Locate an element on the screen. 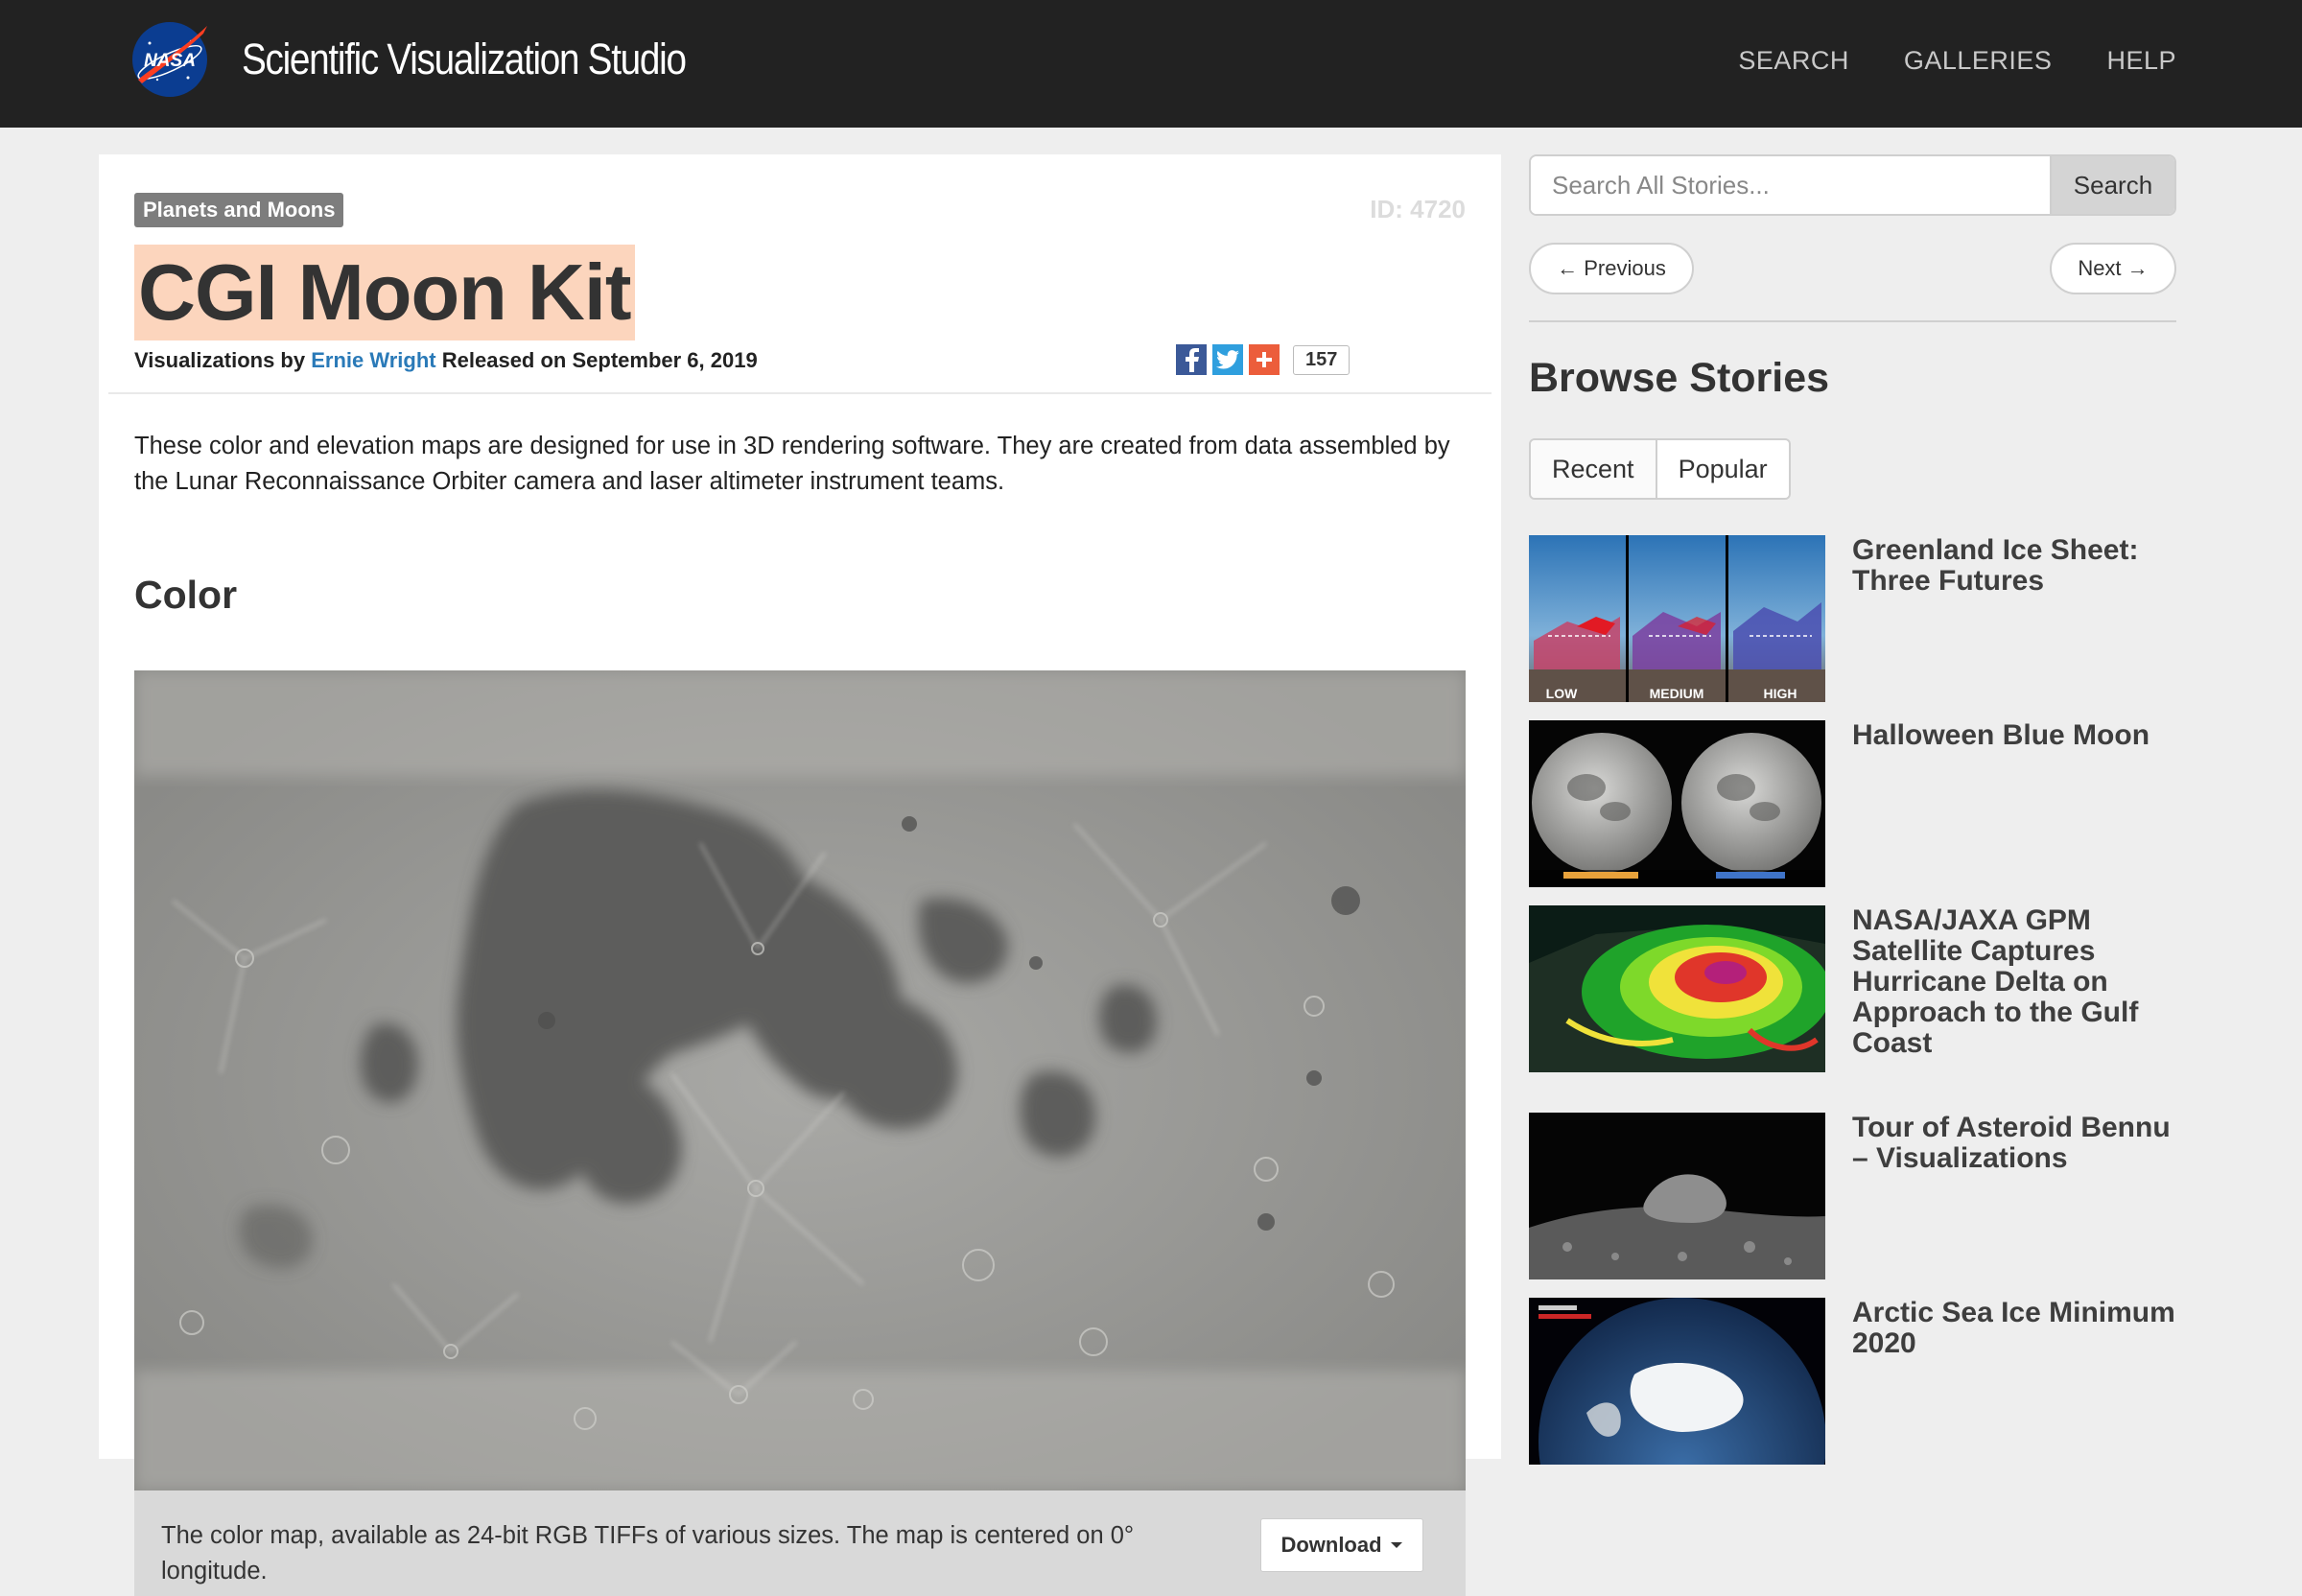 The image size is (2302, 1596). thumb-label: MEDIUM is located at coordinates (1677, 693).